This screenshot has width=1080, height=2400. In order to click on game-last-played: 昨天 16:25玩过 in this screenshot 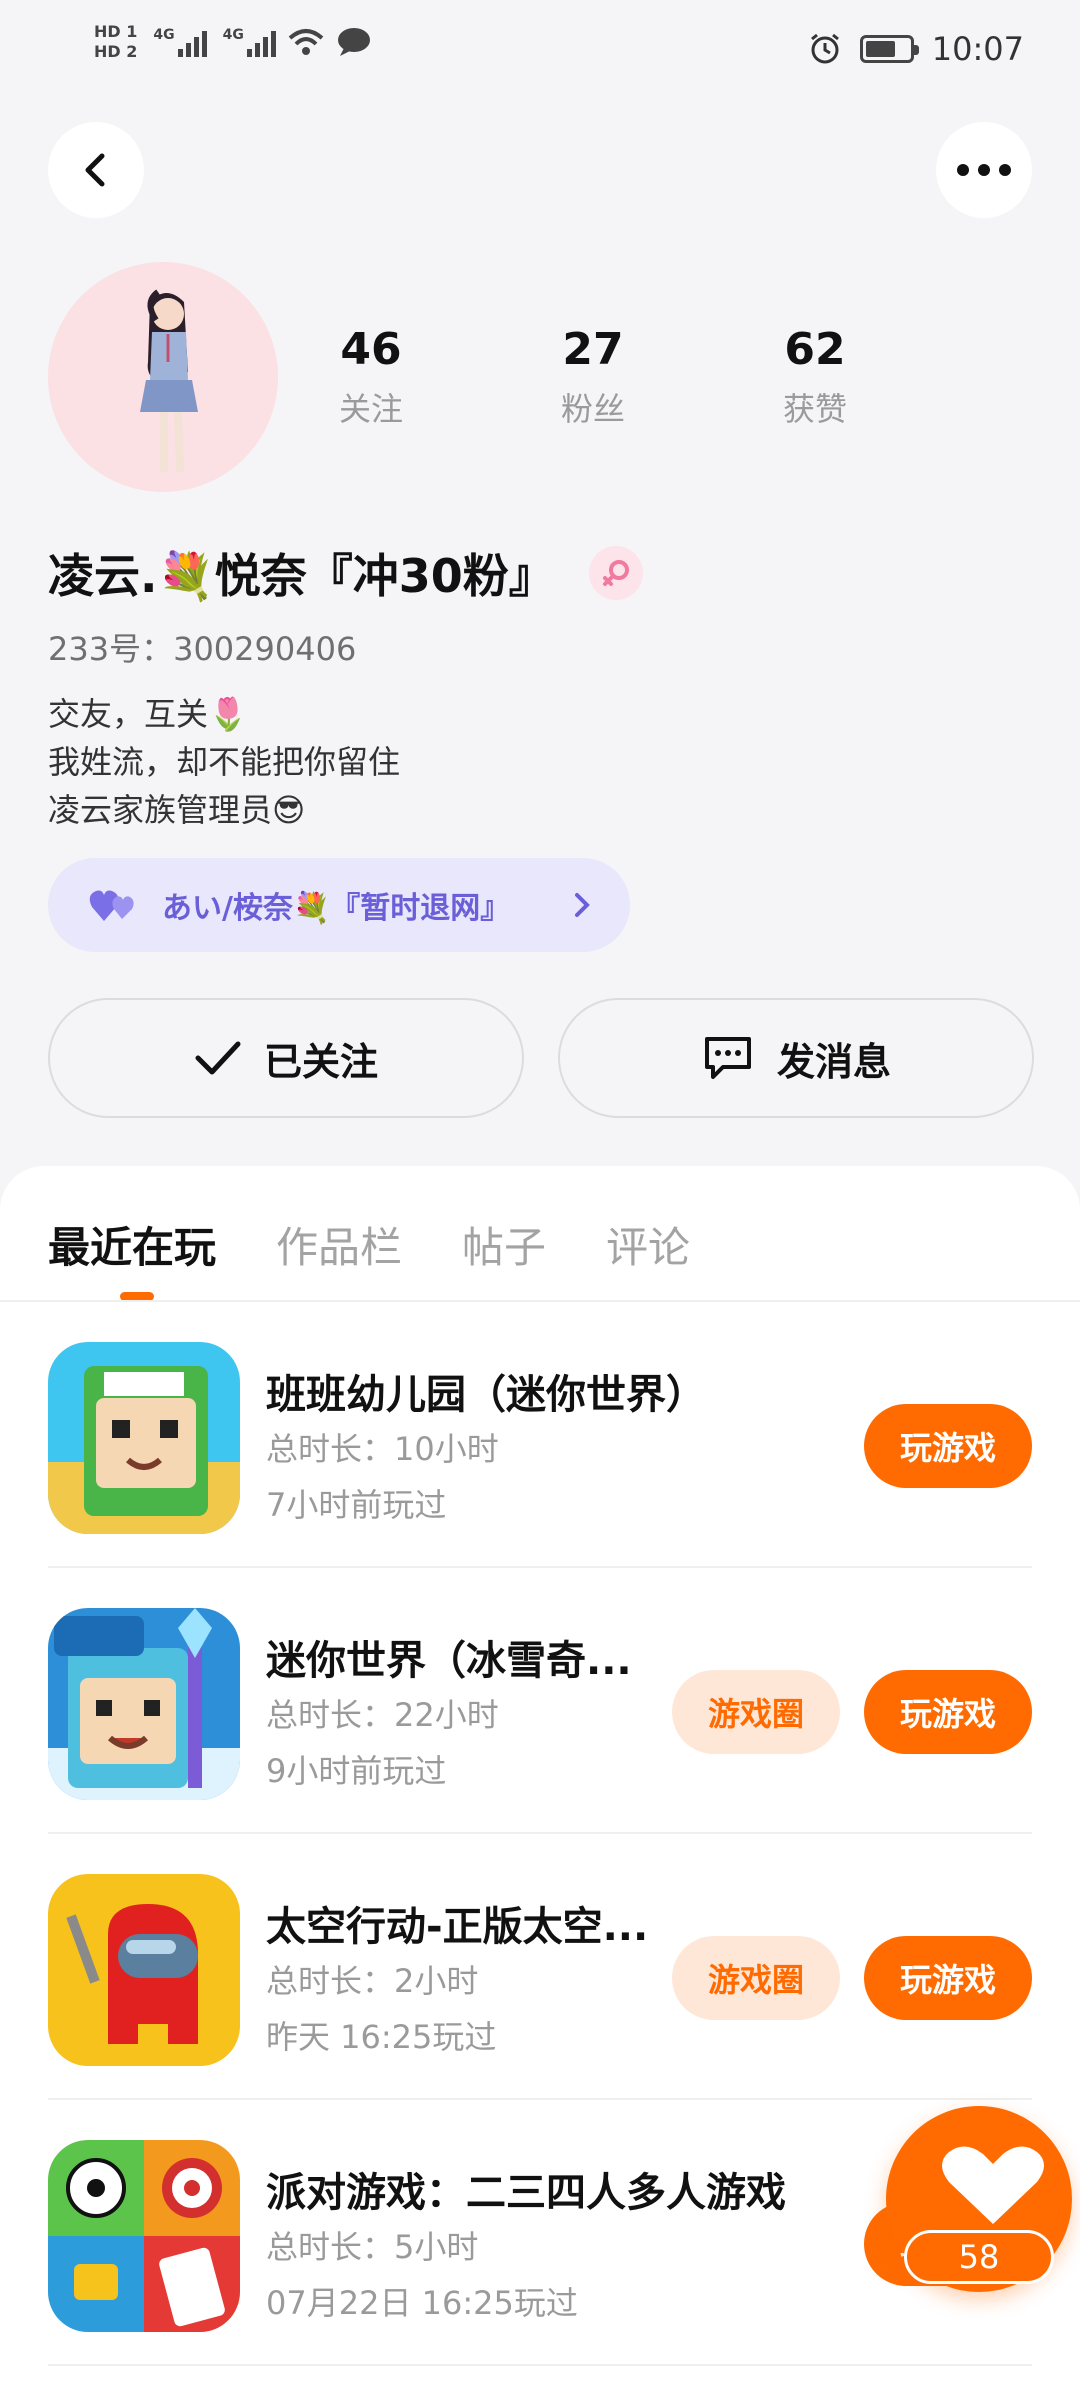, I will do `click(381, 2037)`.